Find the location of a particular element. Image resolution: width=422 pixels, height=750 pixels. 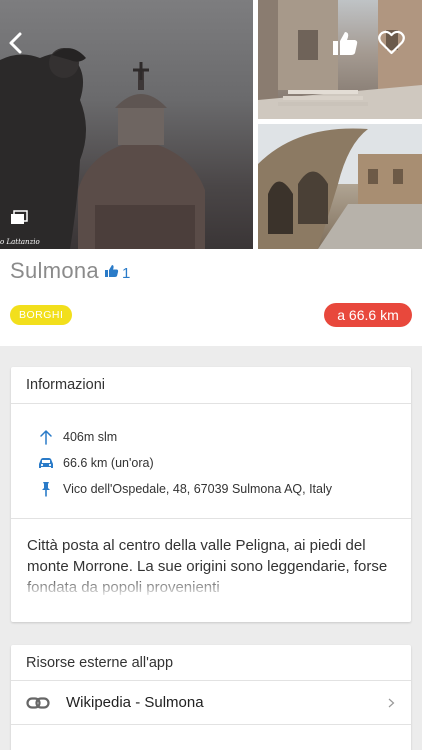

altitude-row: 406m slm is located at coordinates (211, 437).